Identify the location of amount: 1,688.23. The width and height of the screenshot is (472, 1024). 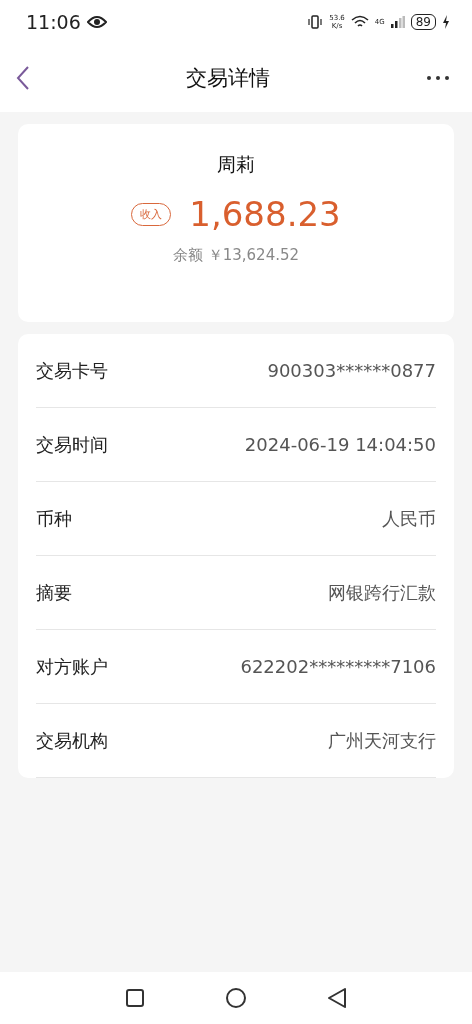
(265, 214).